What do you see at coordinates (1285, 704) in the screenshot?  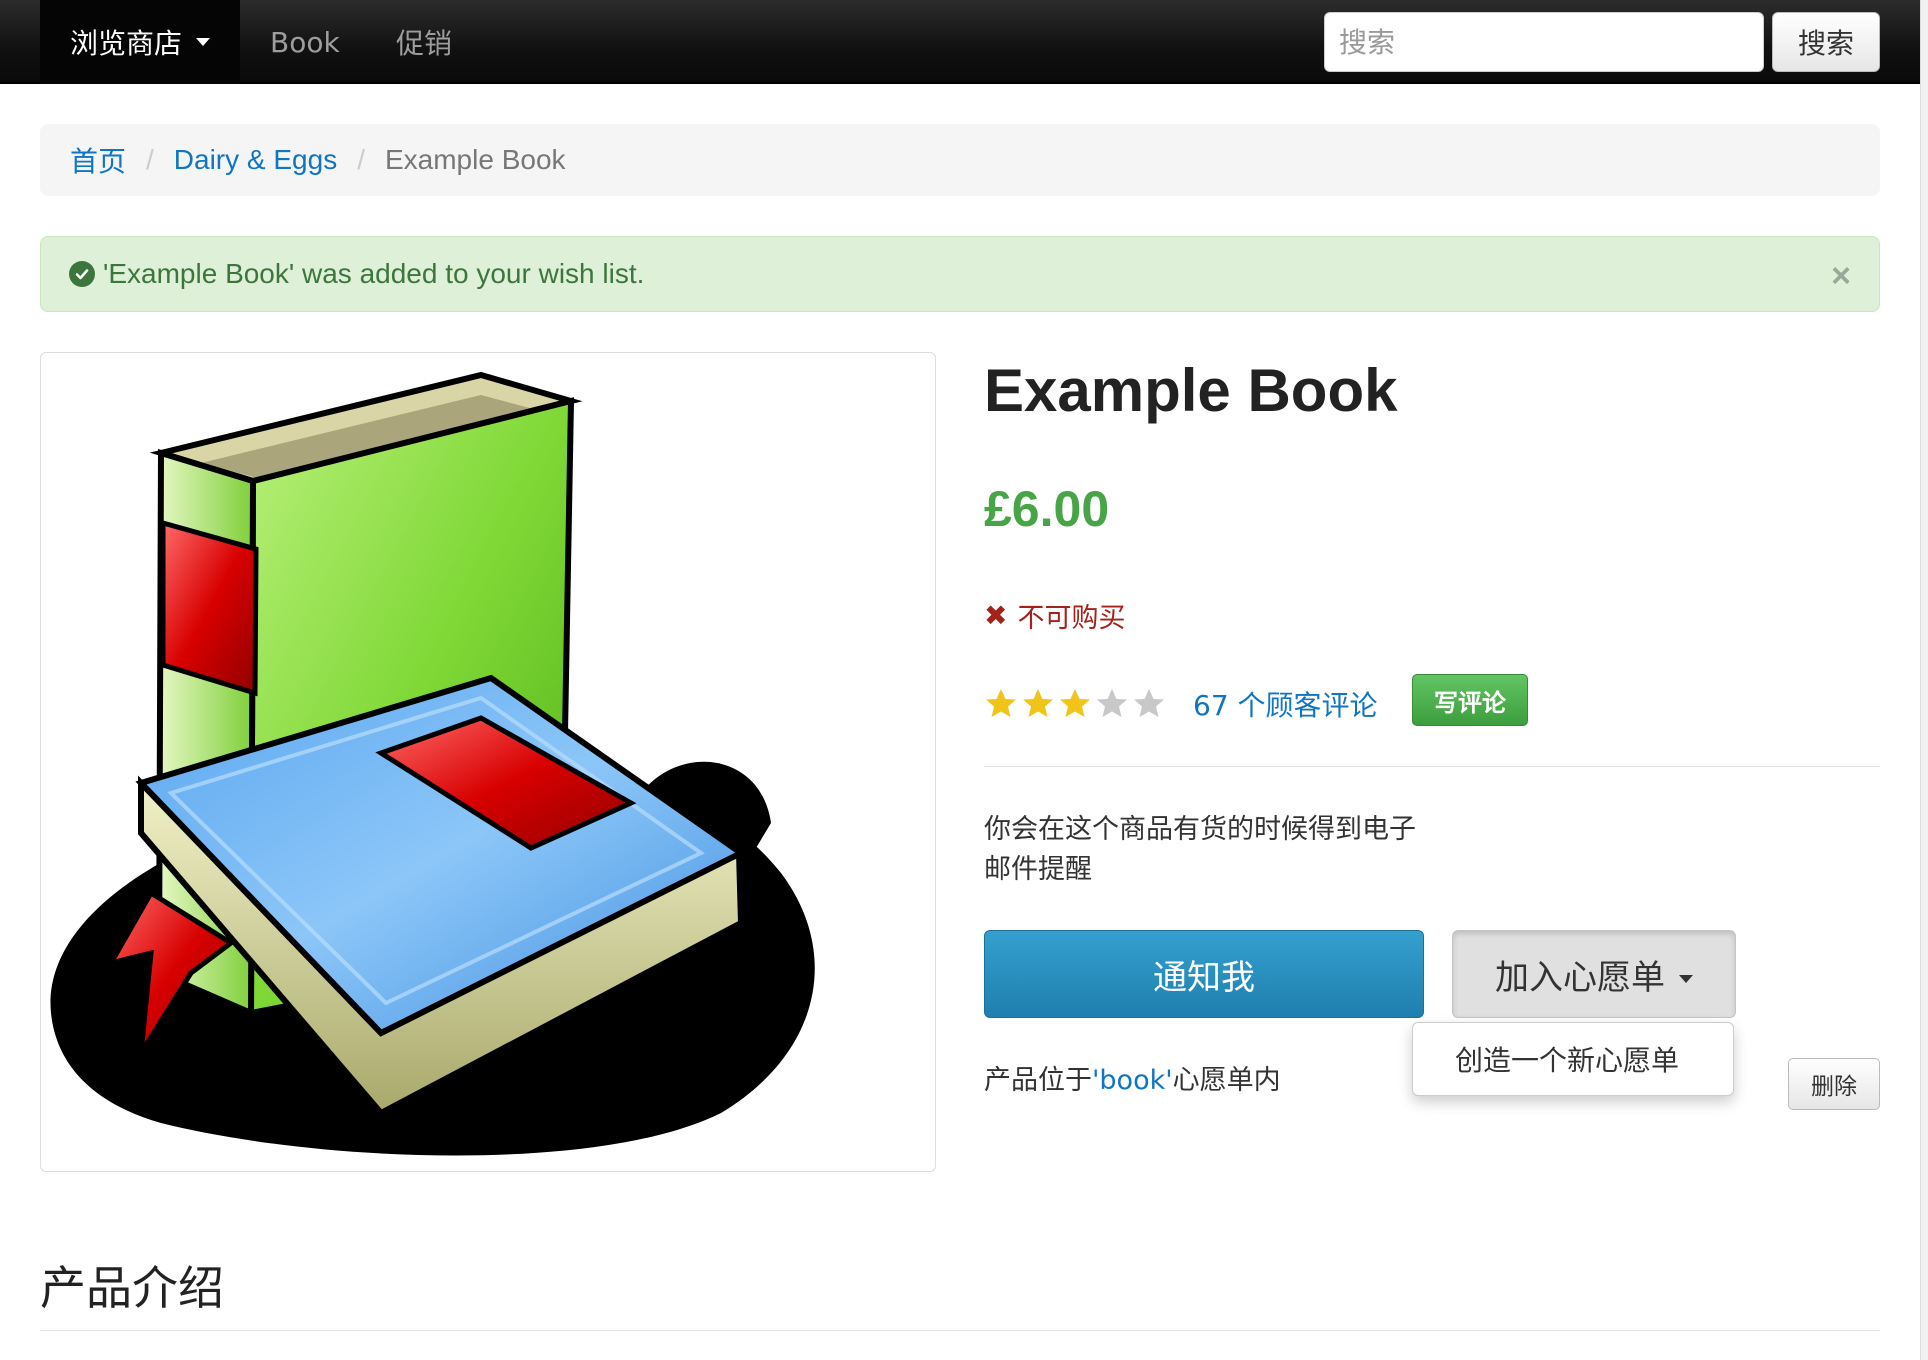 I see `reviews-link: 67 个顾客评论` at bounding box center [1285, 704].